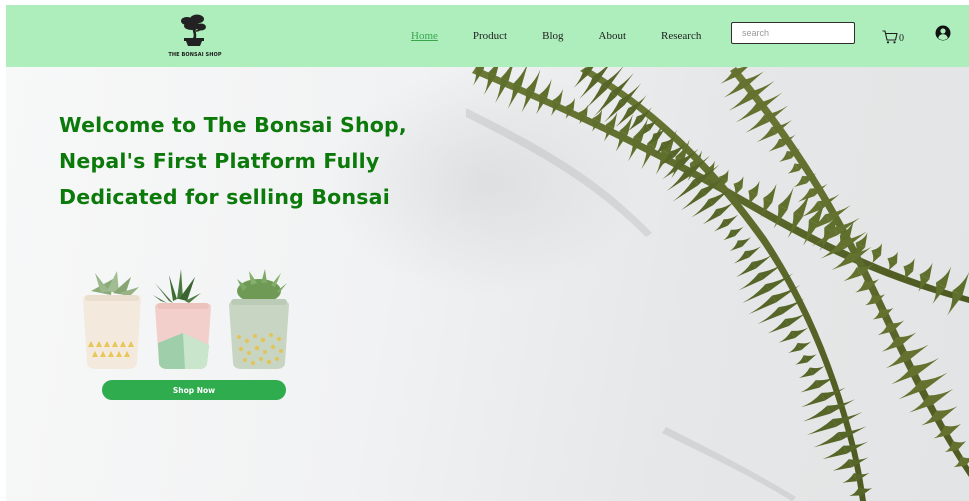 The width and height of the screenshot is (969, 501). I want to click on brand-logo: THE BONSAI SHOP, so click(195, 38).